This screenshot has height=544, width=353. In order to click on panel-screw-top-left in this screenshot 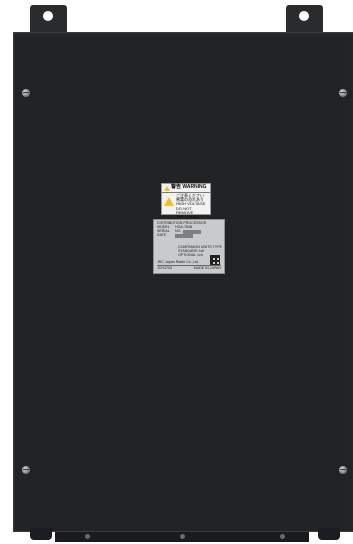, I will do `click(26, 93)`.